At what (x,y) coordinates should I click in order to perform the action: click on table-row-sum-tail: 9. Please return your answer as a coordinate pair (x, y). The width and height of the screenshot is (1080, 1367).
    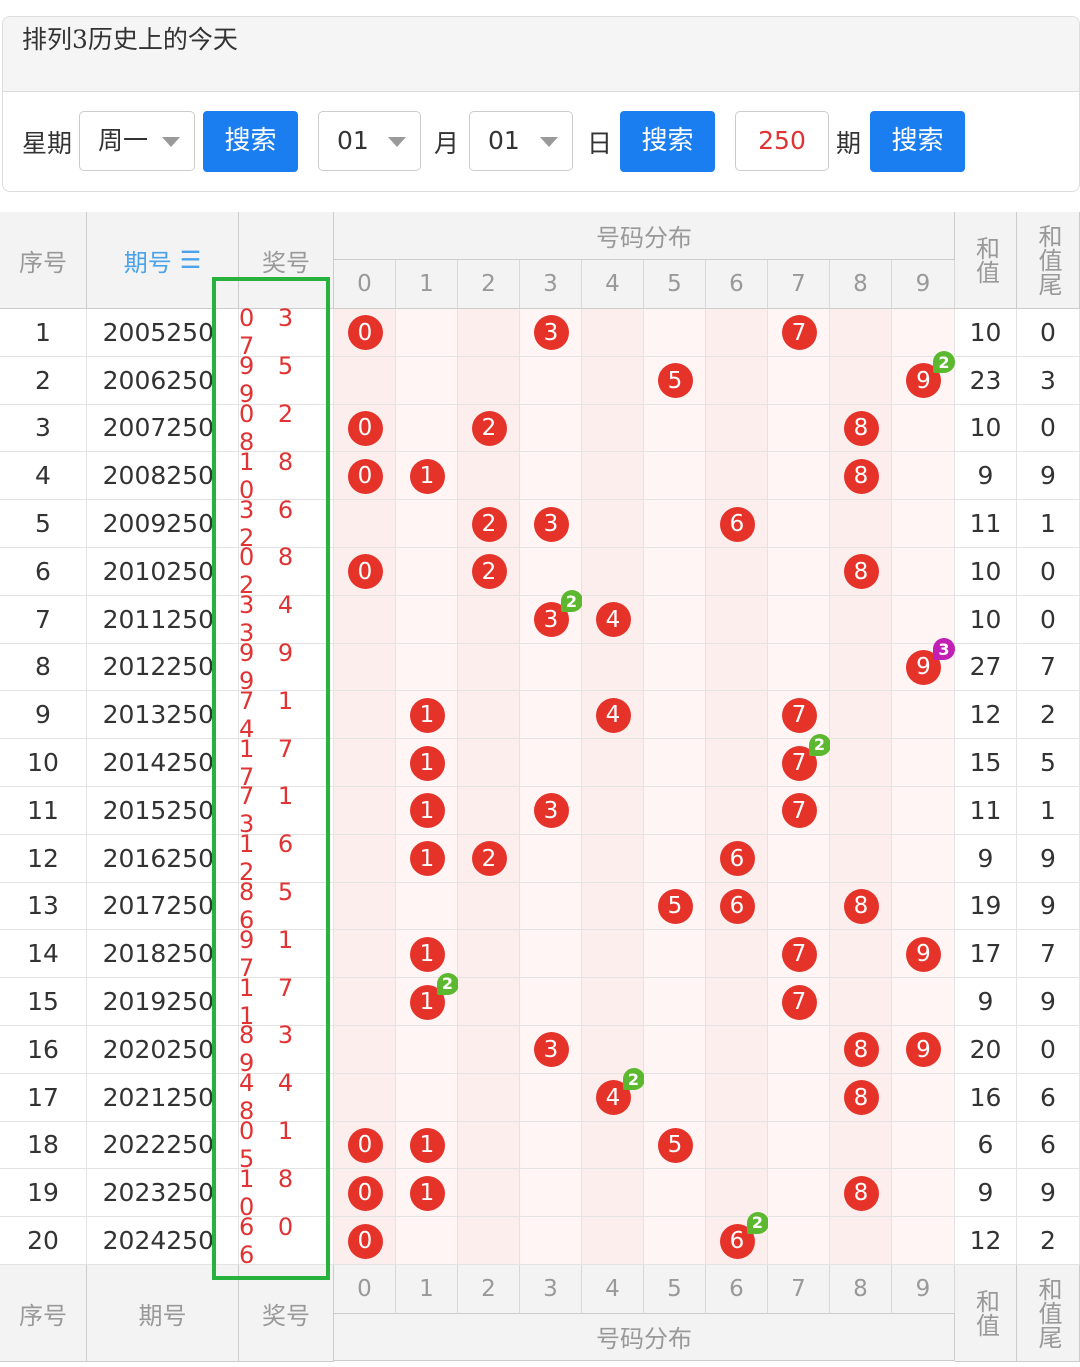
    Looking at the image, I should click on (1048, 906).